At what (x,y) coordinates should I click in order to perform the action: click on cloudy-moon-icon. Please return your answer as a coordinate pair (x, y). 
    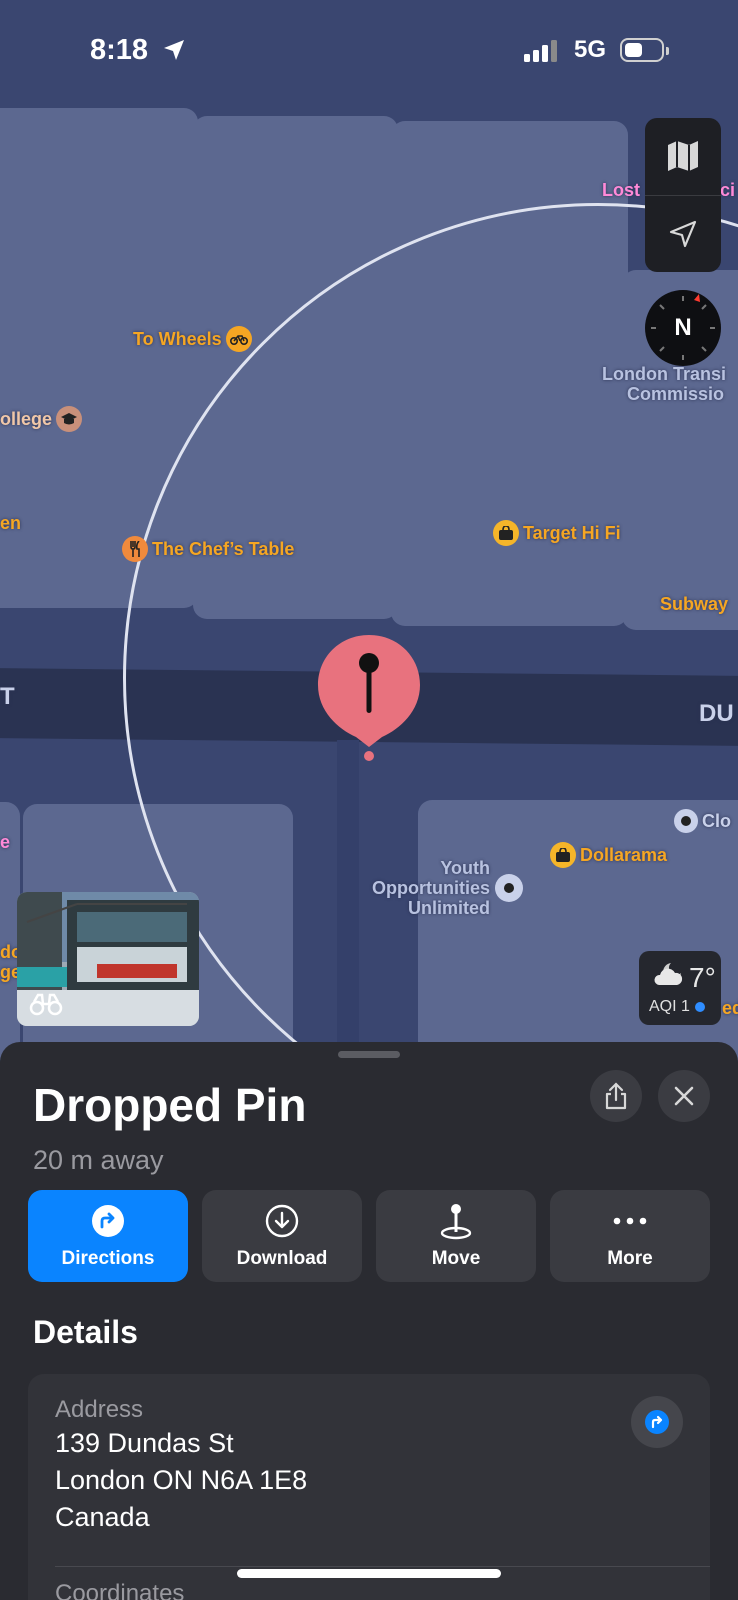
    Looking at the image, I should click on (668, 977).